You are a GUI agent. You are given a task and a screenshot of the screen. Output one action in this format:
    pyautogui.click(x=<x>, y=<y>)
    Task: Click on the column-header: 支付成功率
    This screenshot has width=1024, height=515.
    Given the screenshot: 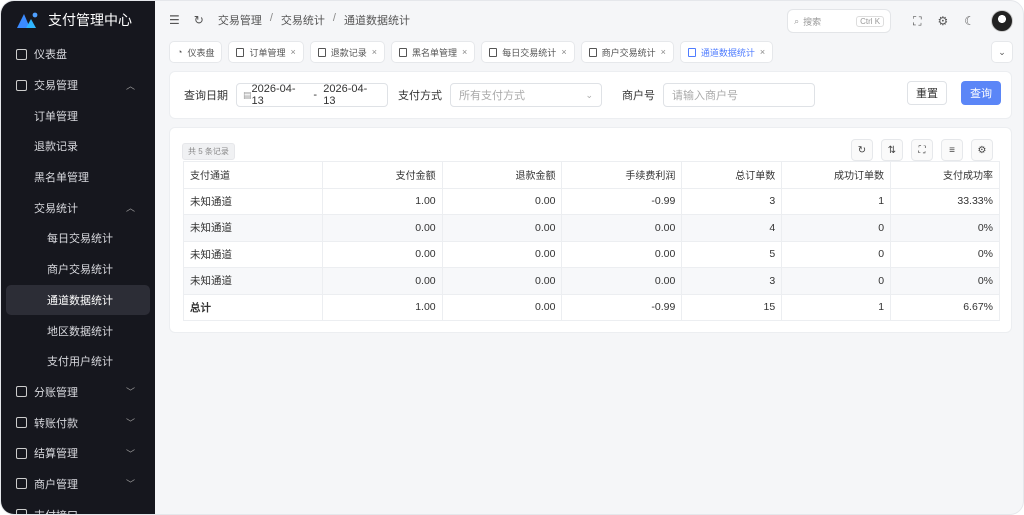 What is the action you would take?
    pyautogui.click(x=945, y=175)
    